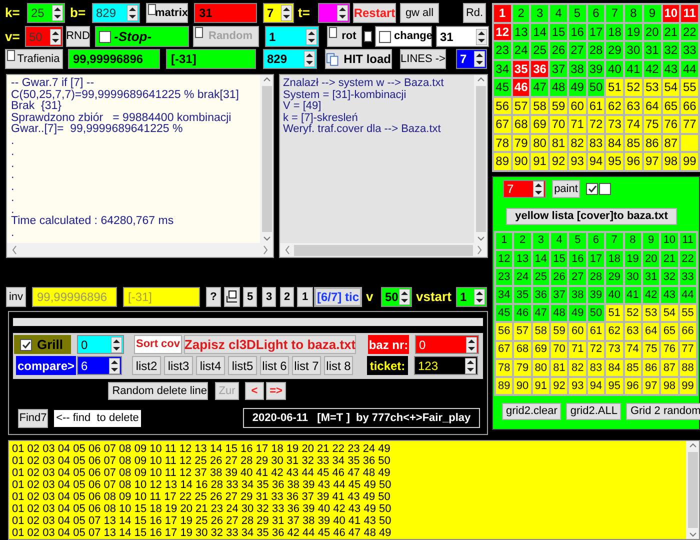 This screenshot has height=540, width=700. Describe the element at coordinates (502, 161) in the screenshot. I see `number-cell: 89` at that location.